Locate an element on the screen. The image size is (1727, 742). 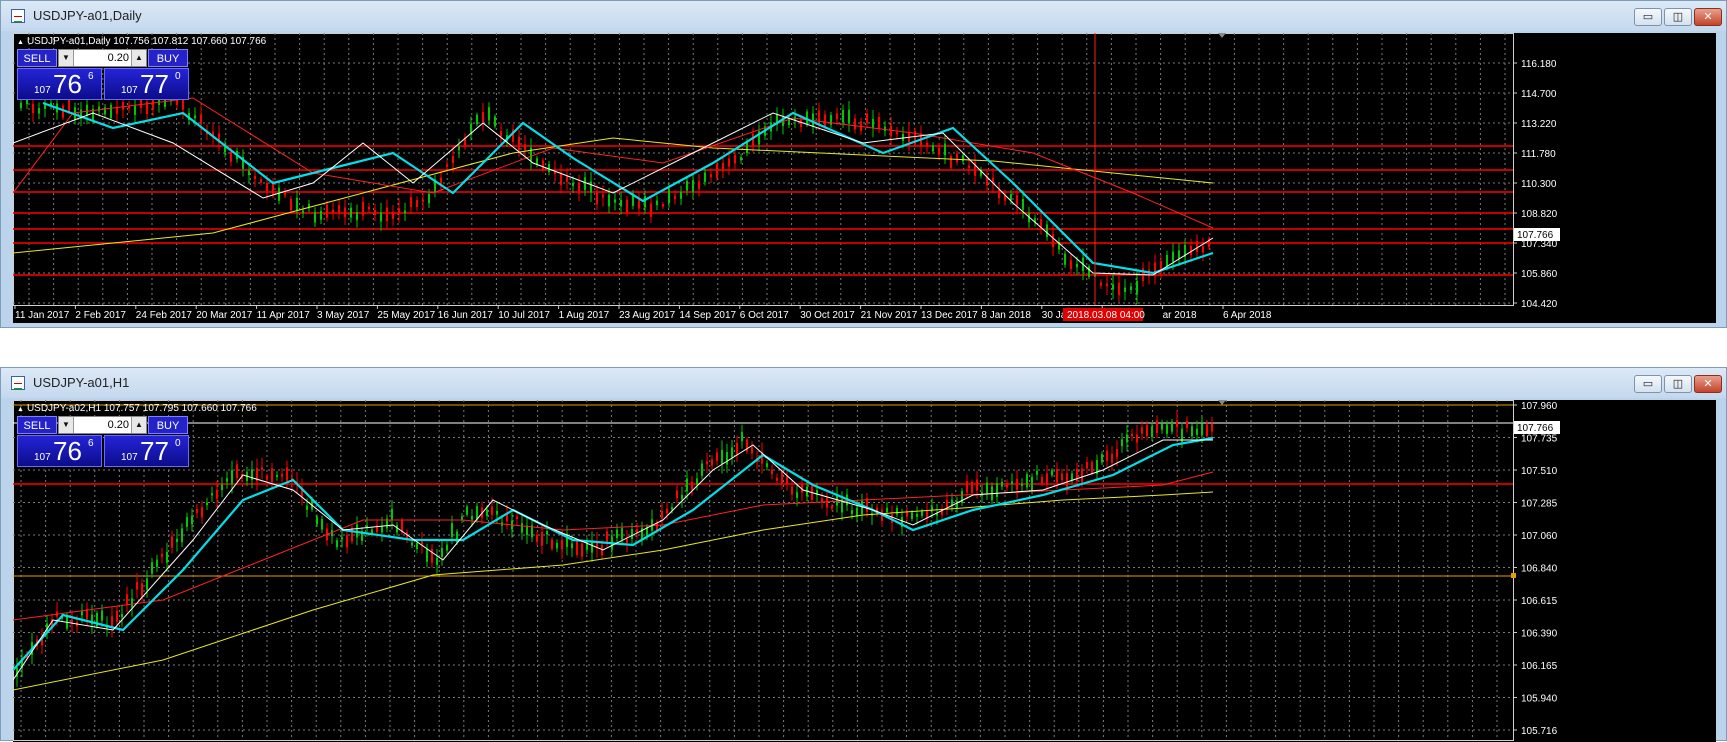
daily-lot-size-stepper: ▼ ▲ is located at coordinates (102, 58).